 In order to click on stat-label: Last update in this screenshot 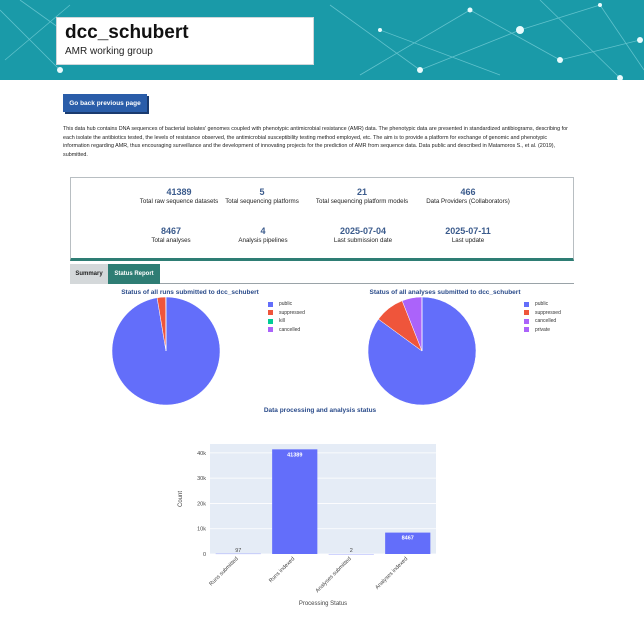, I will do `click(468, 240)`.